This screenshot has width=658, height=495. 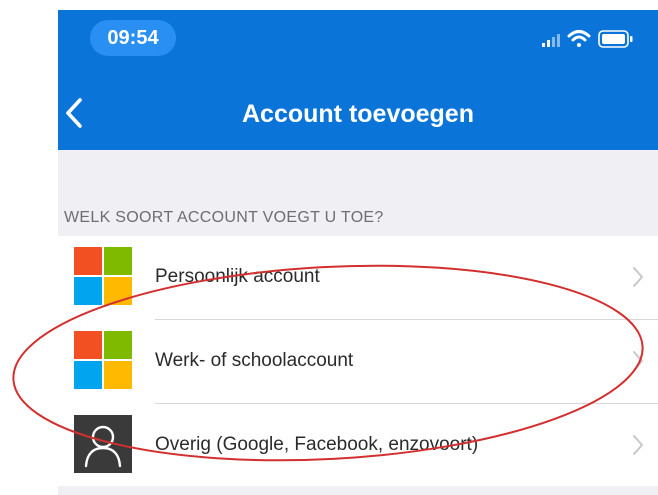 What do you see at coordinates (551, 40) in the screenshot?
I see `signal-icon` at bounding box center [551, 40].